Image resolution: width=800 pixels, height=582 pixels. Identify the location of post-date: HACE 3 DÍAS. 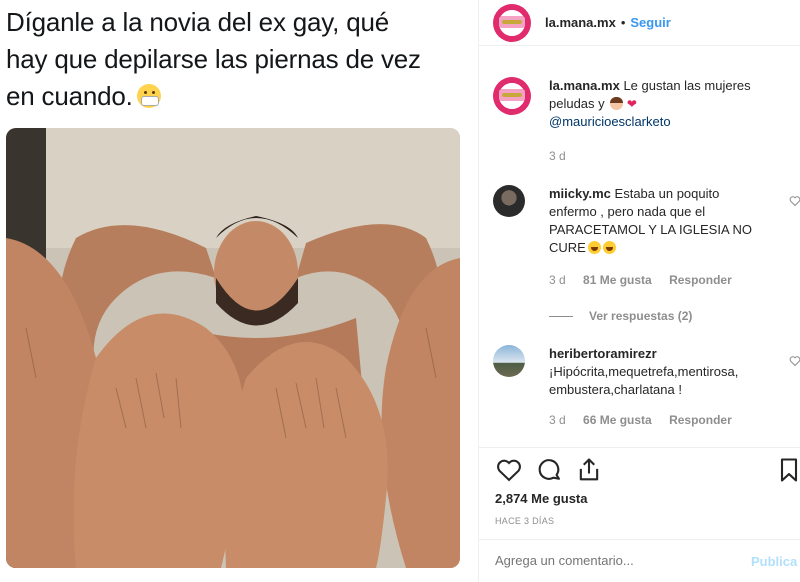
(524, 521).